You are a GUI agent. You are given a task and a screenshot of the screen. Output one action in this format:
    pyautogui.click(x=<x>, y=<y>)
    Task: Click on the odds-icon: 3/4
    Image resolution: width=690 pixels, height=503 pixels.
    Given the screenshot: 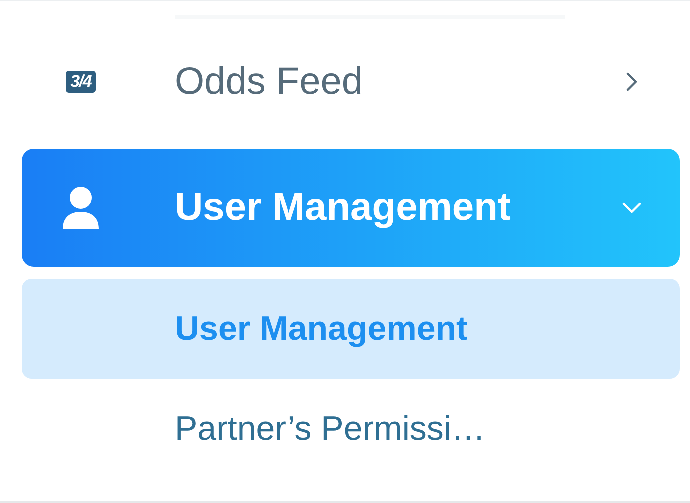 What is the action you would take?
    pyautogui.click(x=81, y=82)
    